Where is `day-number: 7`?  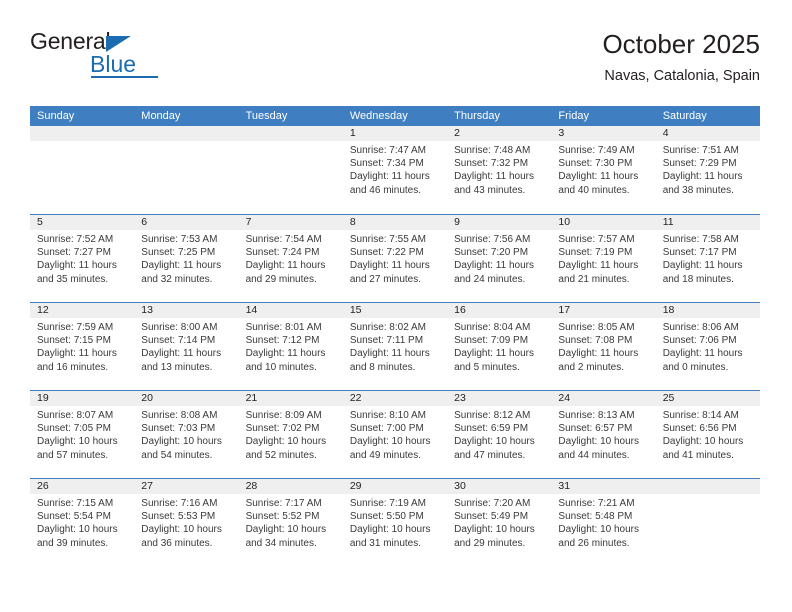 day-number: 7 is located at coordinates (290, 222).